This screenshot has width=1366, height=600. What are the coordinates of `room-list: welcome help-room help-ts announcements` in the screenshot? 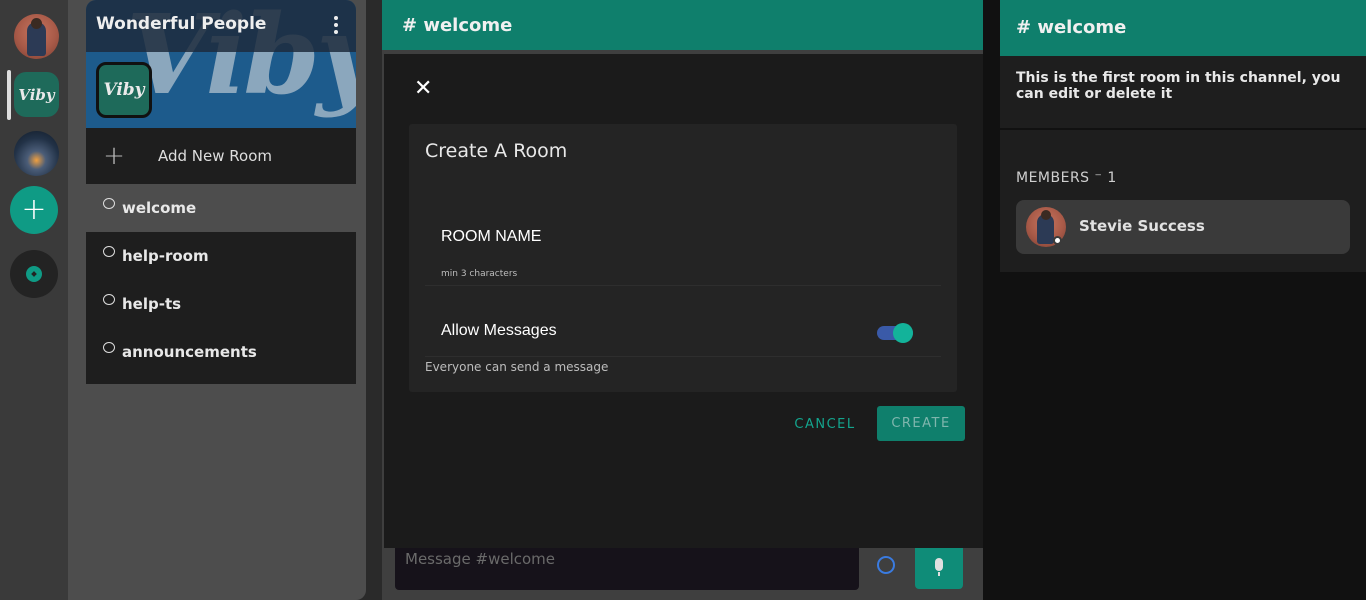 It's located at (221, 284).